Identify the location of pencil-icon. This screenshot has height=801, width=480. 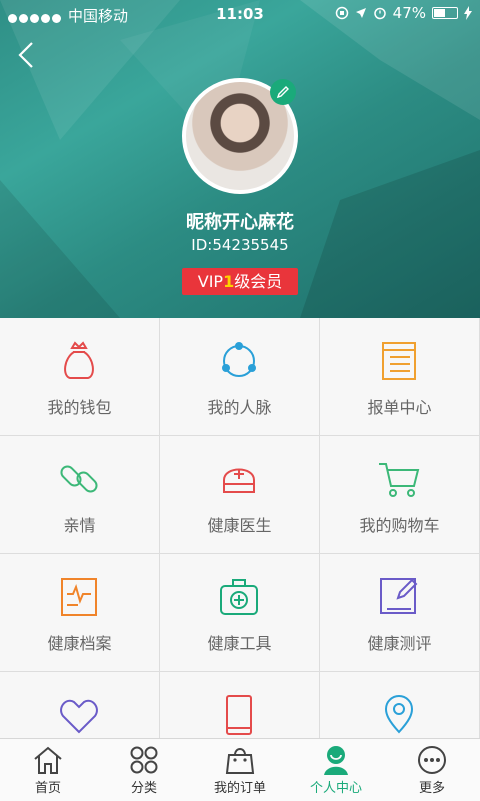
(282, 92).